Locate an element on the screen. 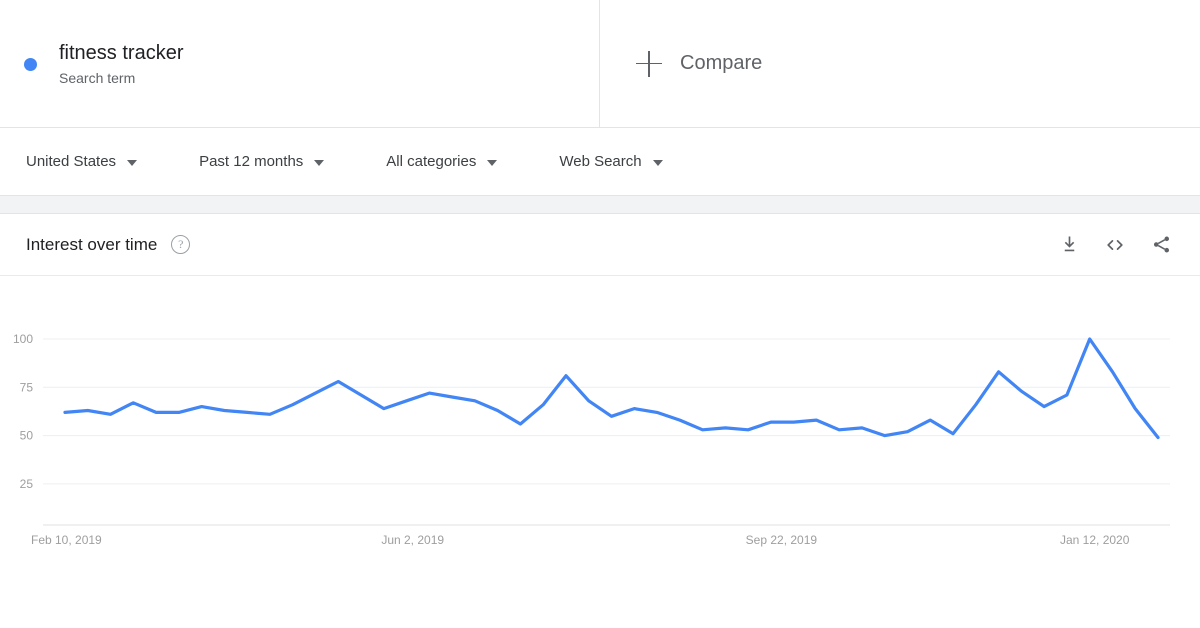  y-axis-tick-label: 75 is located at coordinates (27, 387).